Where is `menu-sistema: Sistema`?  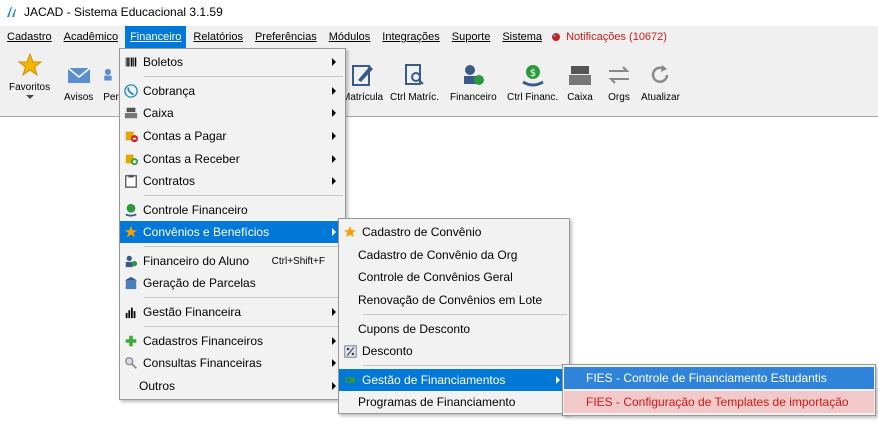 menu-sistema: Sistema is located at coordinates (522, 37).